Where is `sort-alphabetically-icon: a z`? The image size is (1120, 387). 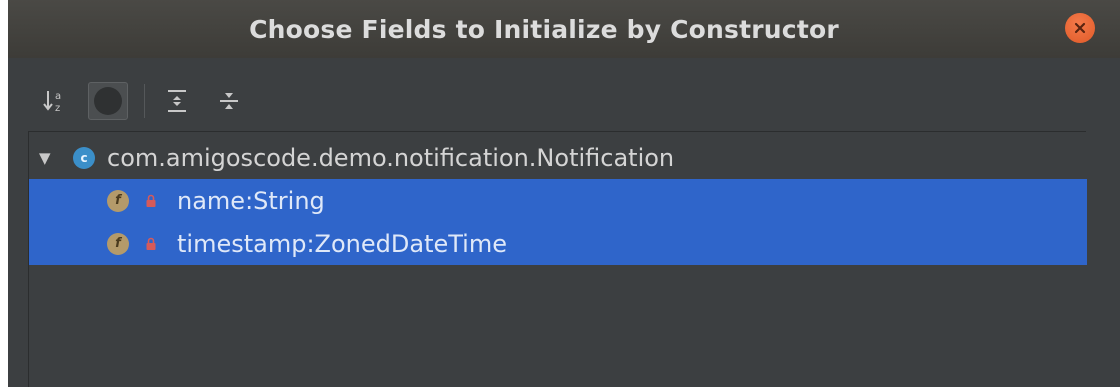 sort-alphabetically-icon: a z is located at coordinates (52, 102).